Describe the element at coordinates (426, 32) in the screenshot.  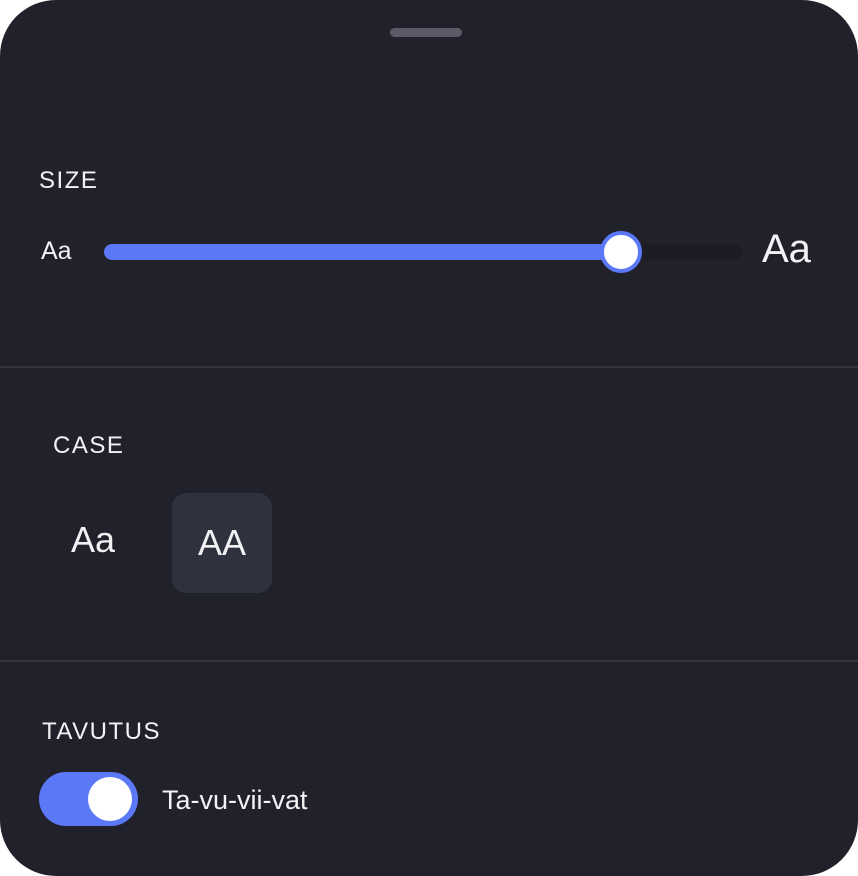
I see `drag-handle` at that location.